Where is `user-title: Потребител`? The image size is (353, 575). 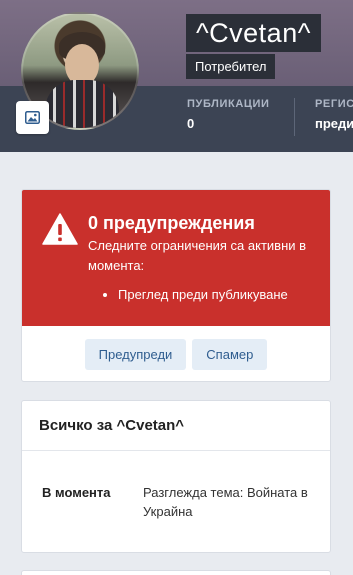
user-title: Потребител is located at coordinates (231, 66).